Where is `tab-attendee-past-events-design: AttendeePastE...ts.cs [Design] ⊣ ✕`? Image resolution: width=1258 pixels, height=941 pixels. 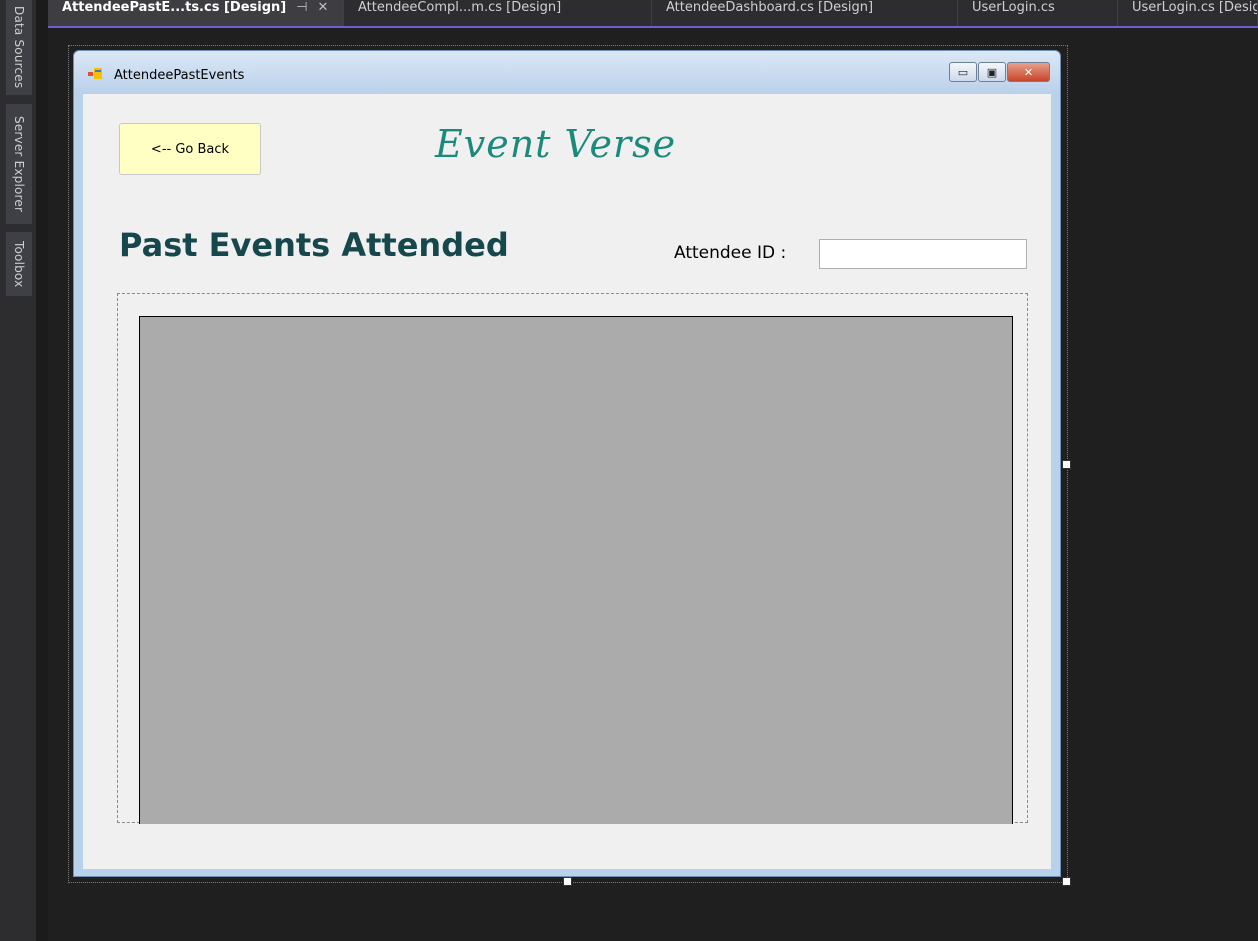 tab-attendee-past-events-design: AttendeePastE...ts.cs [Design] ⊣ ✕ is located at coordinates (196, 13).